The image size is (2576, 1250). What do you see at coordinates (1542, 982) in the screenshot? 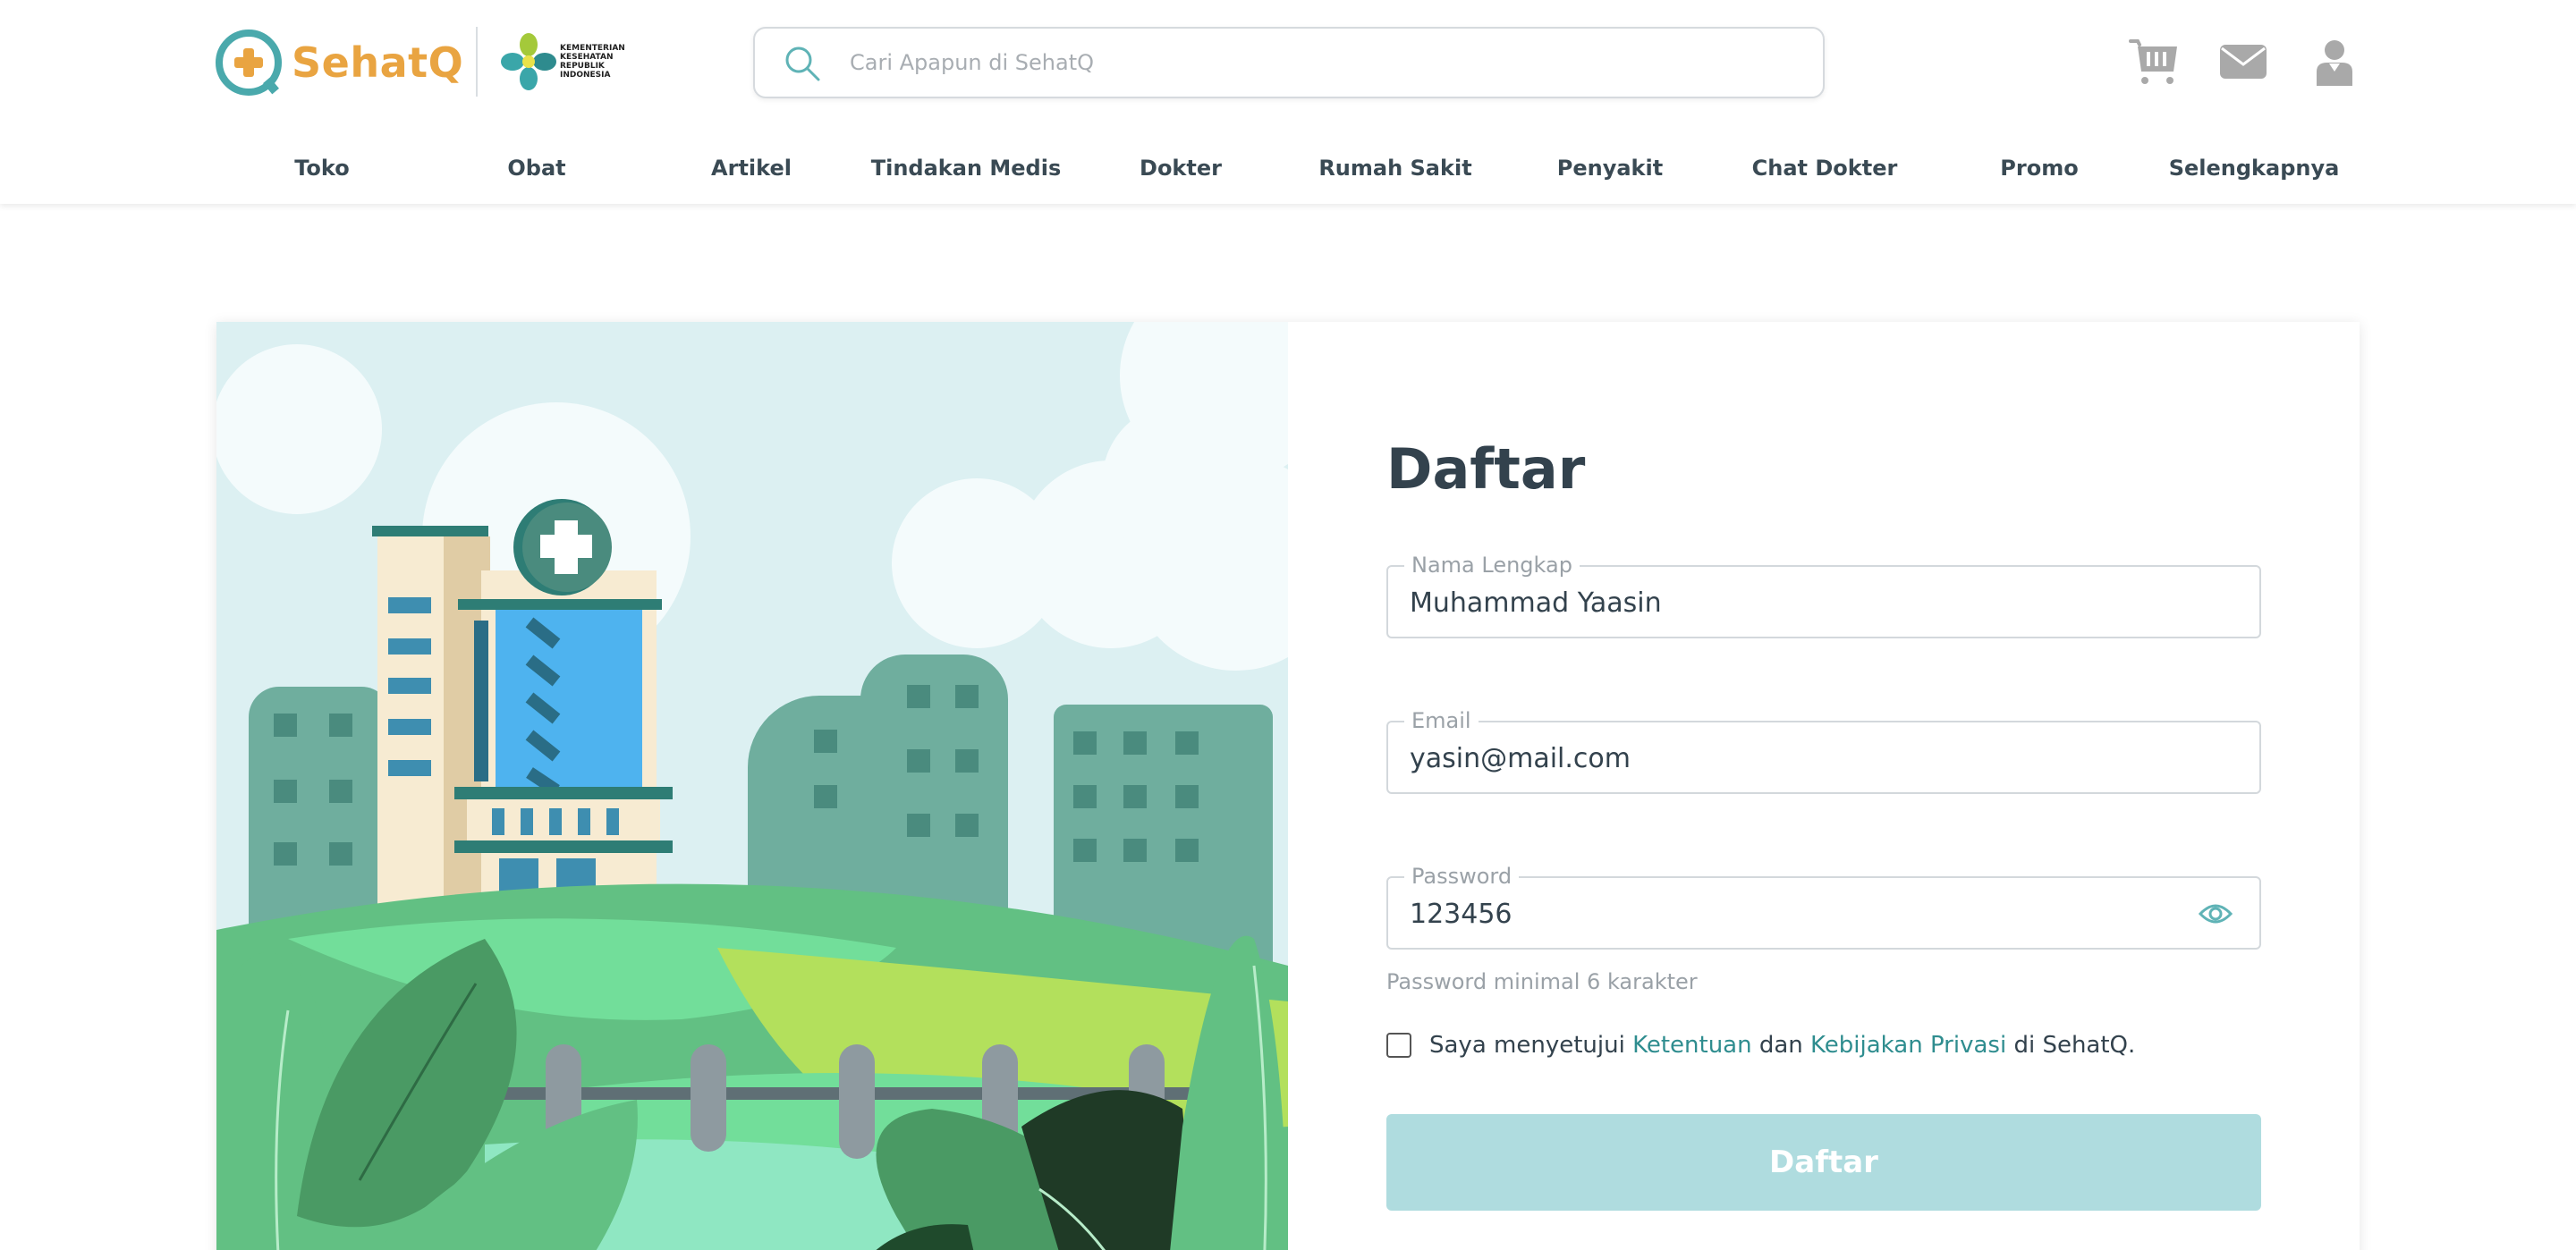
I see `password-hint: Password minimal 6 karakter` at bounding box center [1542, 982].